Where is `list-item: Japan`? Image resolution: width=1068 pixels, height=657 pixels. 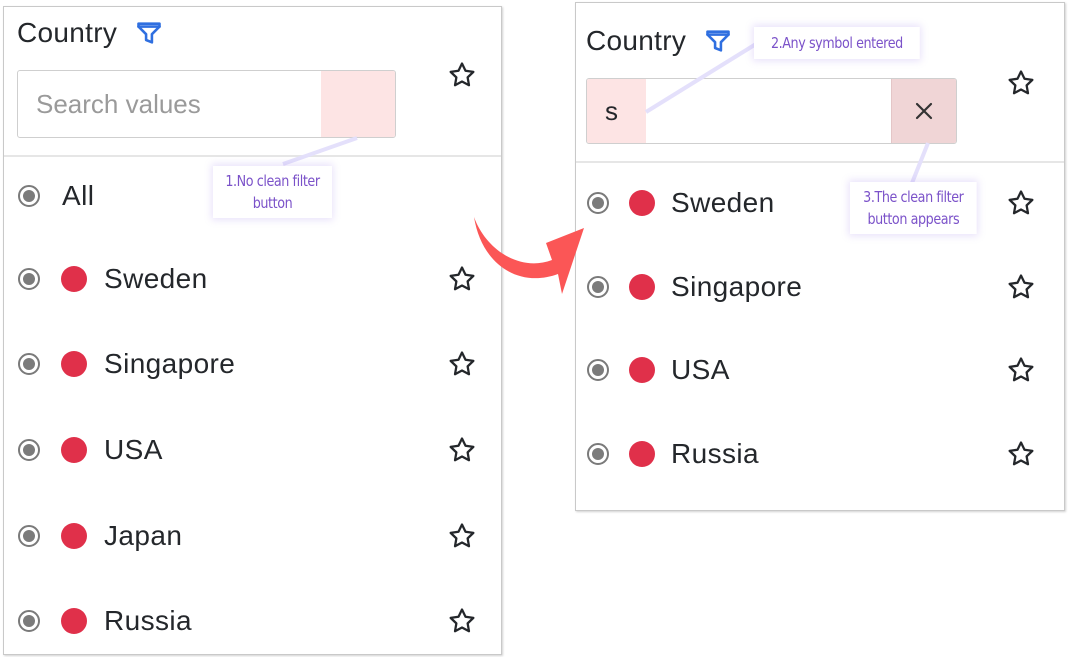
list-item: Japan is located at coordinates (252, 536).